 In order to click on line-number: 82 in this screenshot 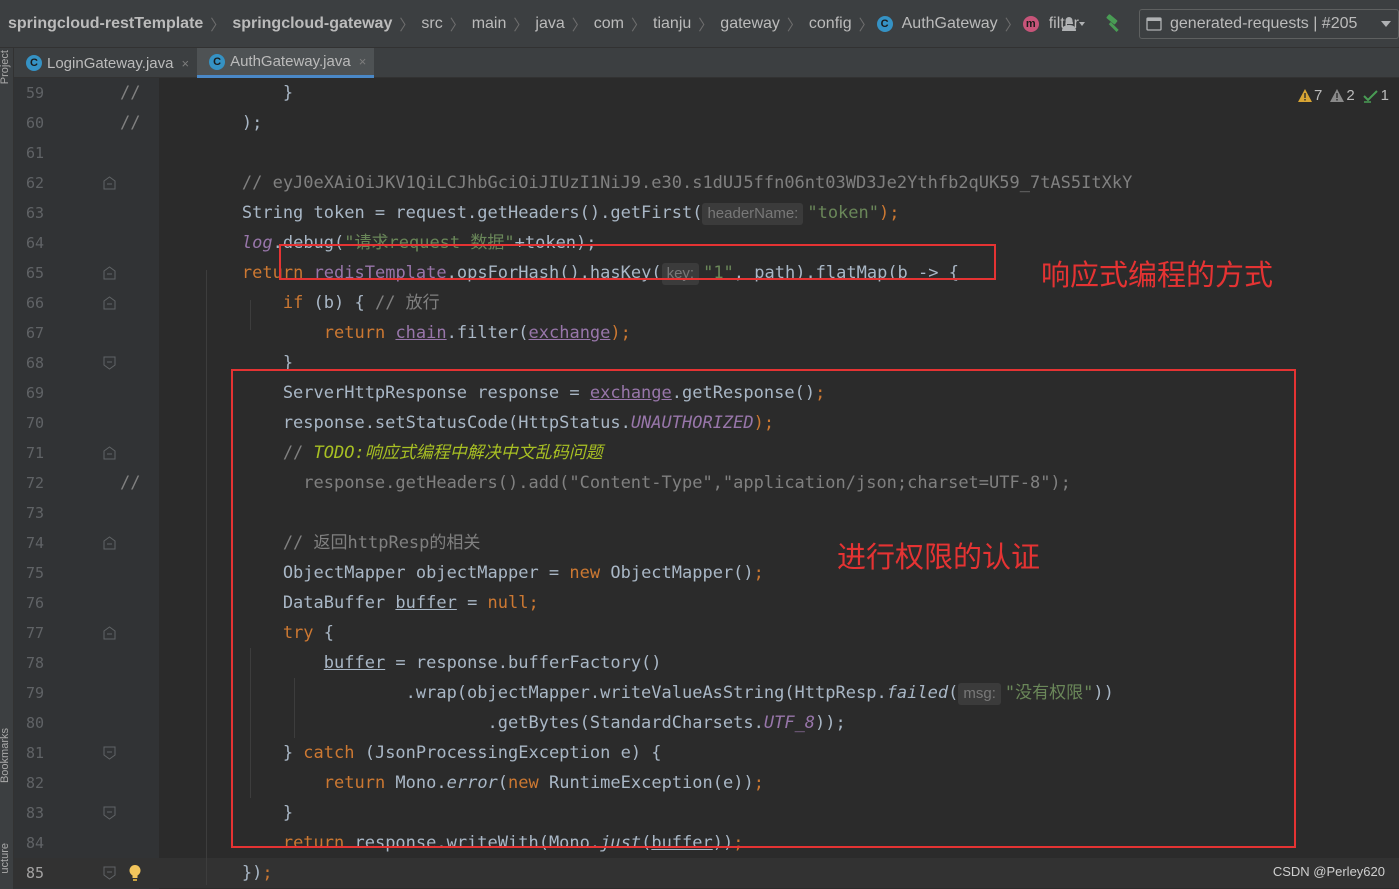, I will do `click(29, 783)`.